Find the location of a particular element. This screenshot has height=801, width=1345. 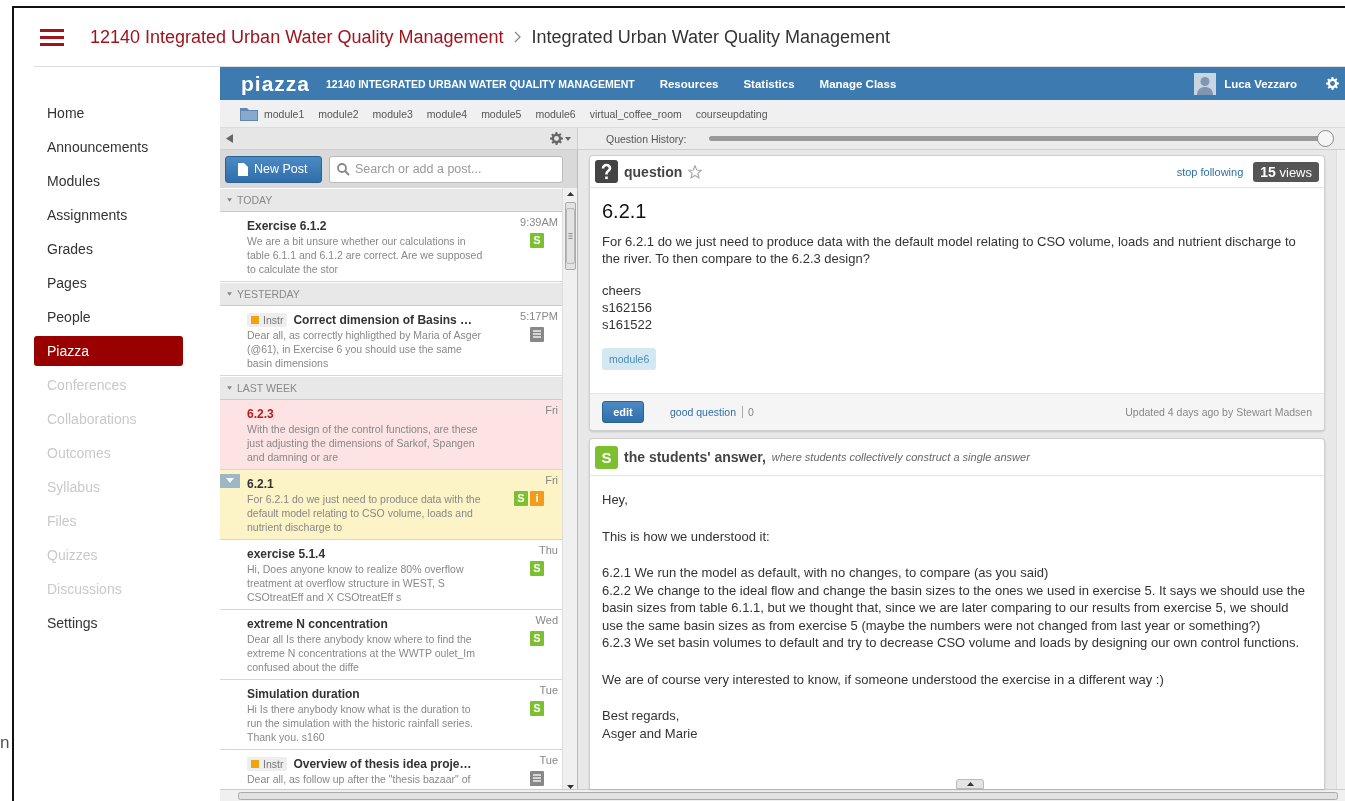

post-snippet: Hi Is there anybody know what is the duration to run the simulation with the historic rainfall series. Thank you. s160 is located at coordinates (360, 723).